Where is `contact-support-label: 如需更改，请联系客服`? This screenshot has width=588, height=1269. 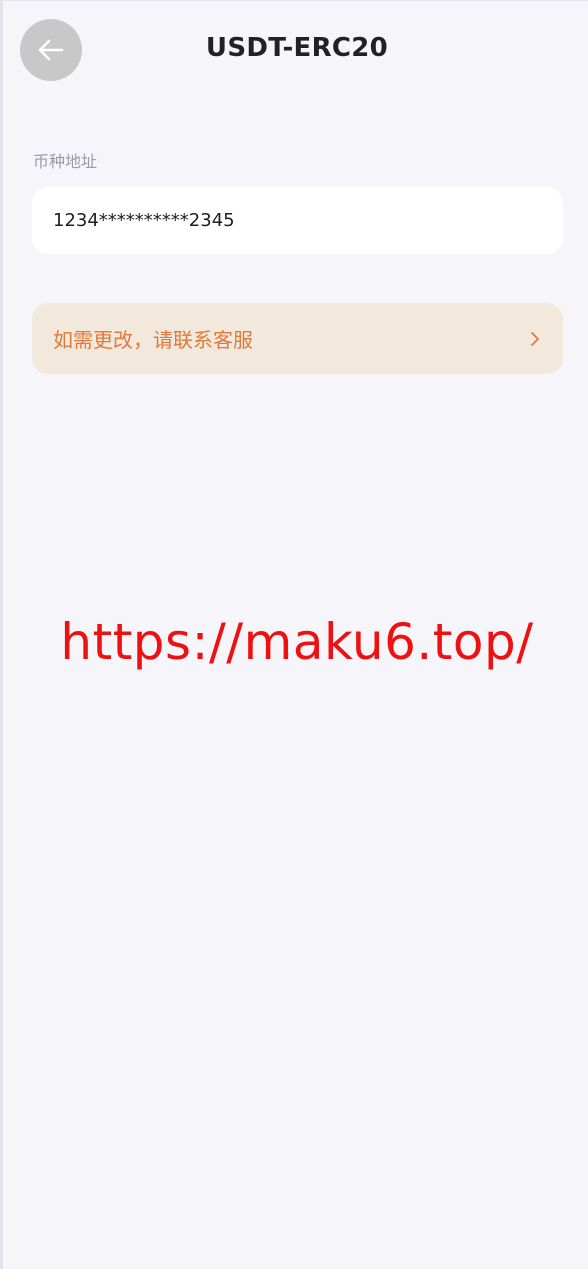
contact-support-label: 如需更改，请联系客服 is located at coordinates (153, 340).